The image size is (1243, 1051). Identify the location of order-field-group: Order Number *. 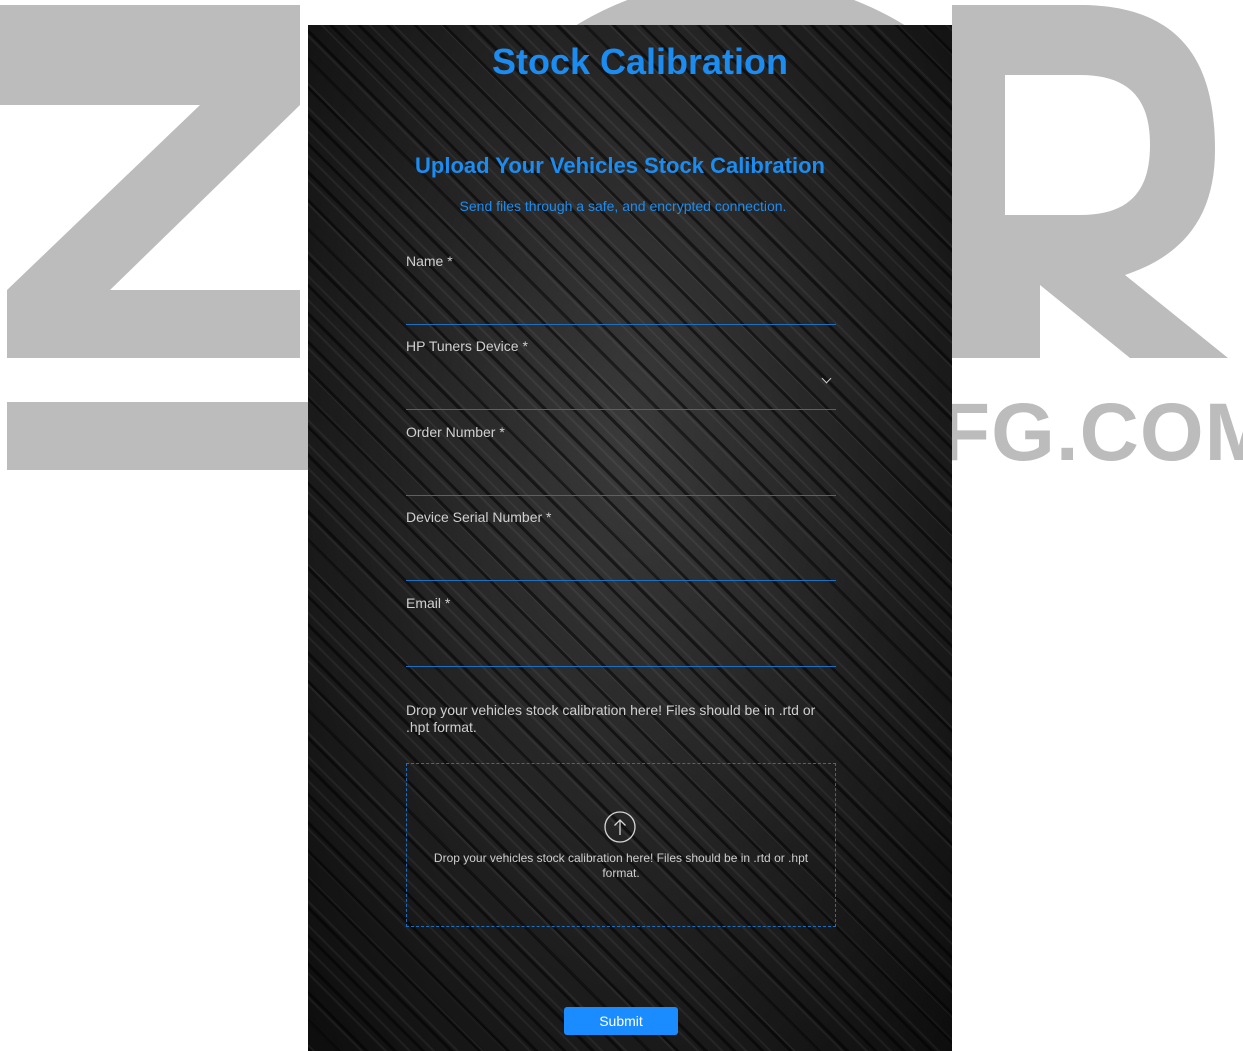
(621, 460).